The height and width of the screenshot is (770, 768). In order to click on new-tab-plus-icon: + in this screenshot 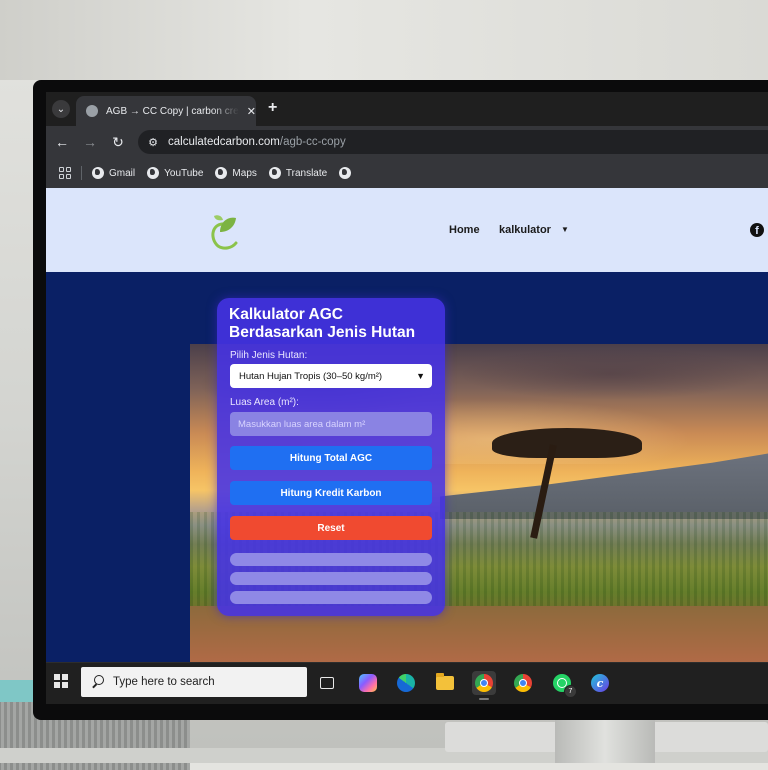, I will do `click(272, 108)`.